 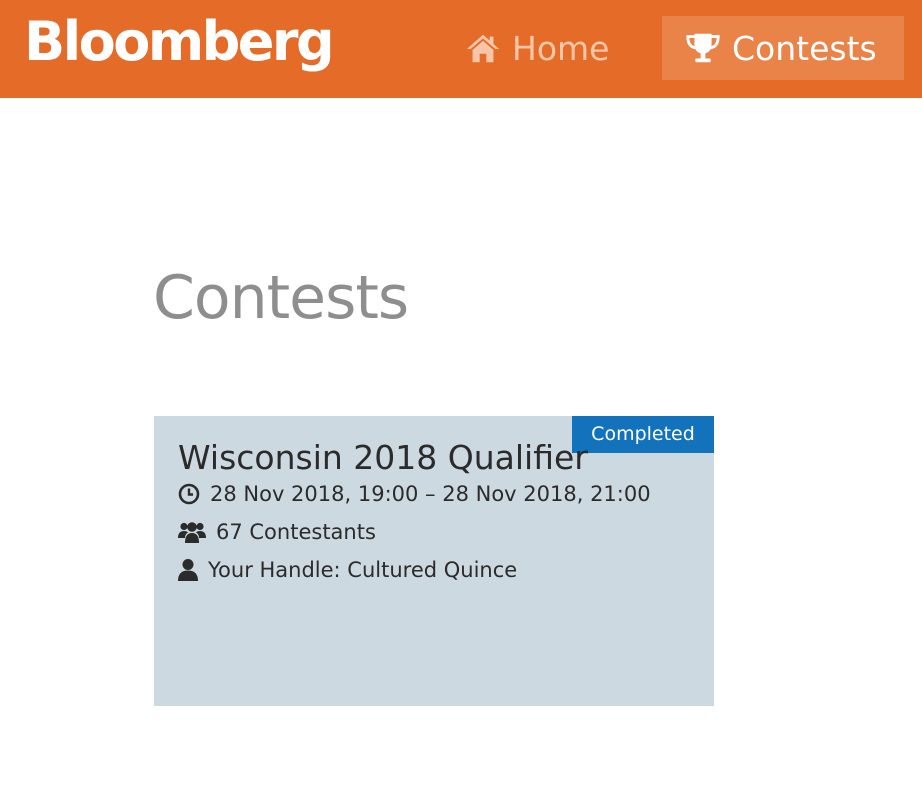 What do you see at coordinates (188, 570) in the screenshot?
I see `user-icon` at bounding box center [188, 570].